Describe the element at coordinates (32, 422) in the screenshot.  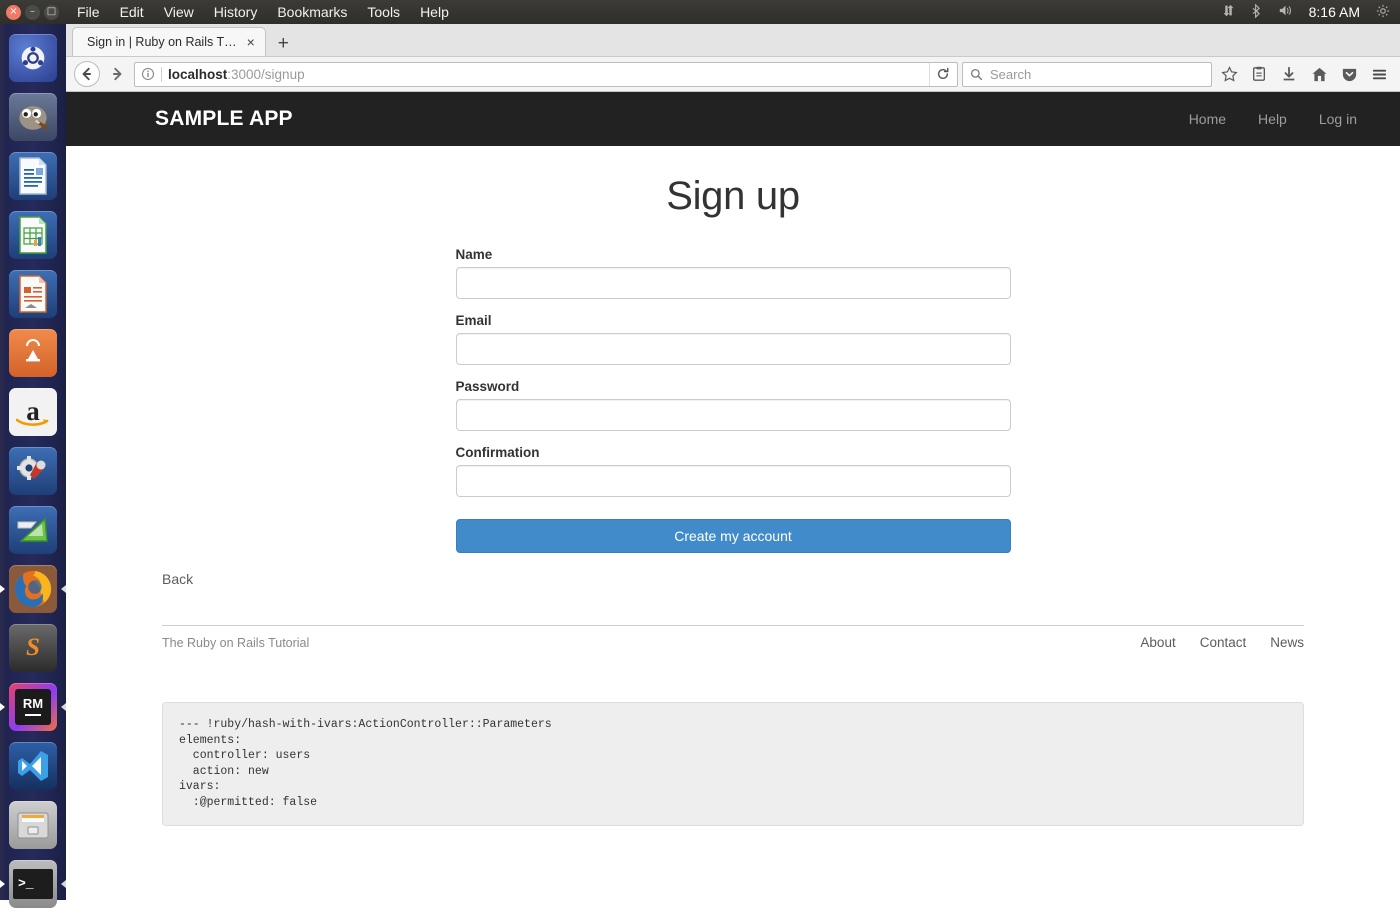
I see `amazon-smile-icon` at that location.